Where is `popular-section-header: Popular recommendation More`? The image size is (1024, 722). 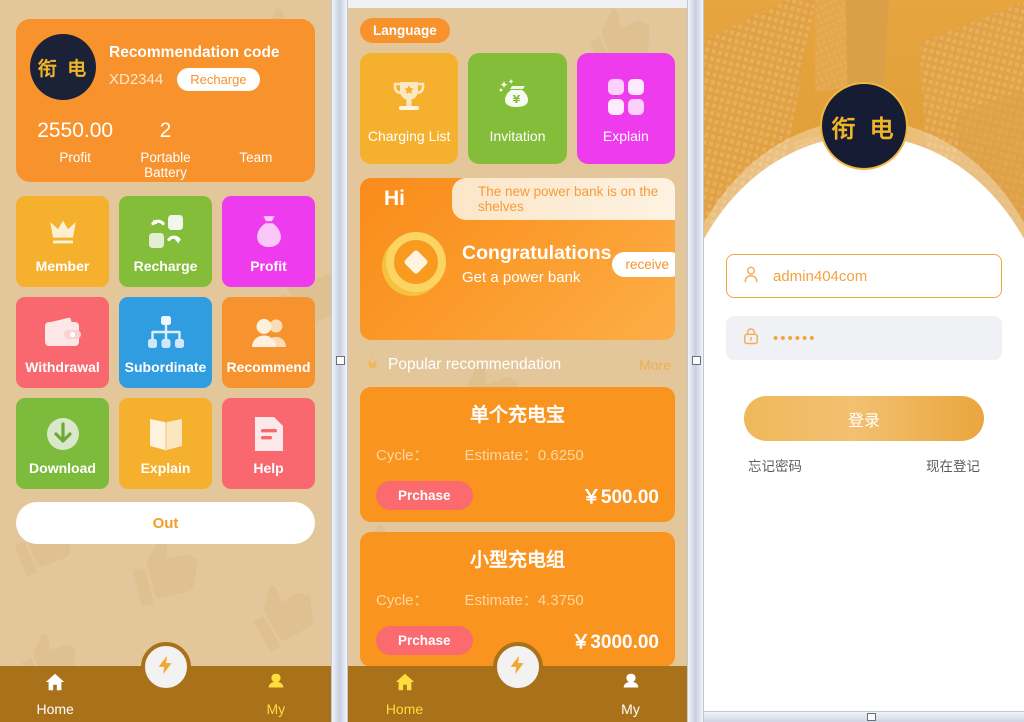
popular-section-header: Popular recommendation More is located at coordinates (517, 364).